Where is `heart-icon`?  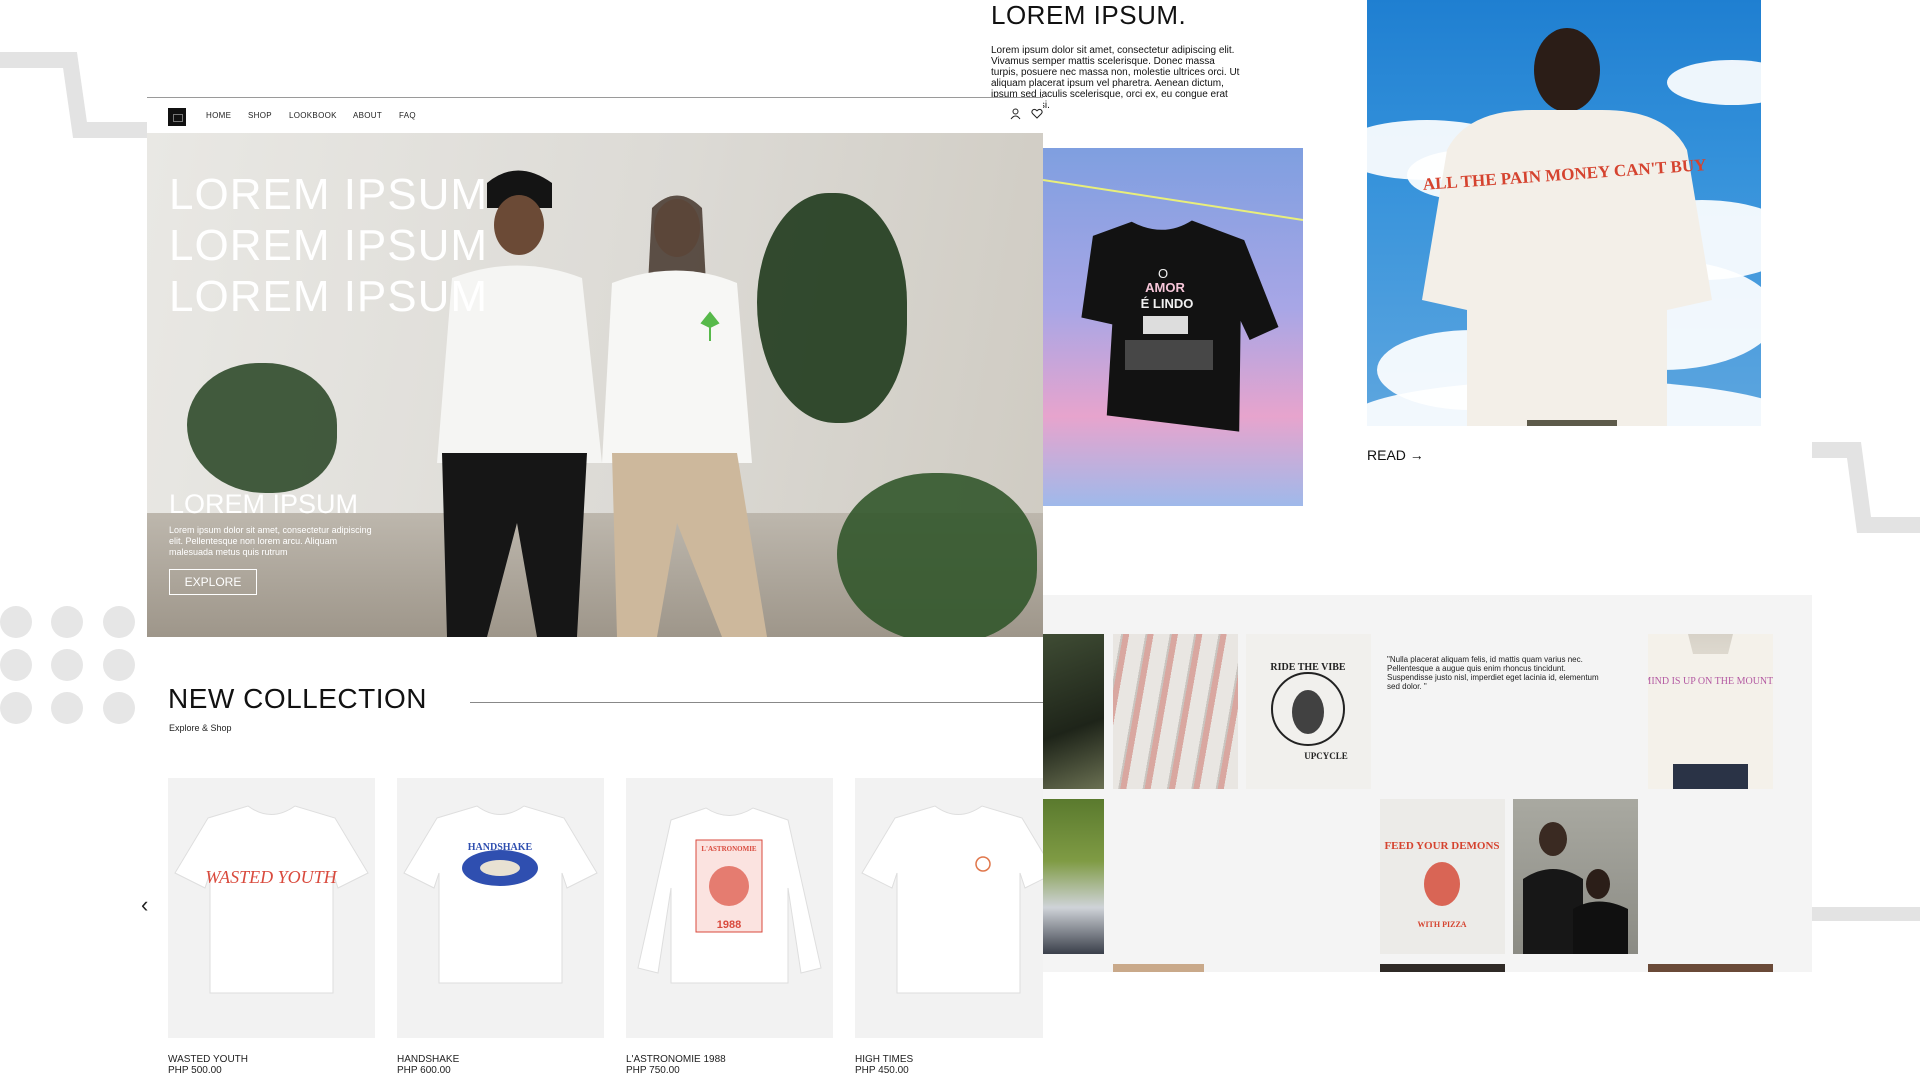
heart-icon is located at coordinates (1037, 114).